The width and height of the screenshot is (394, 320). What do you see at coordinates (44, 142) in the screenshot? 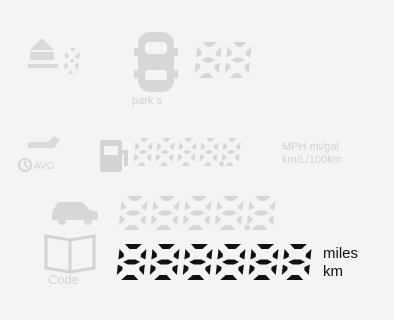
I see `oil-can-icon` at bounding box center [44, 142].